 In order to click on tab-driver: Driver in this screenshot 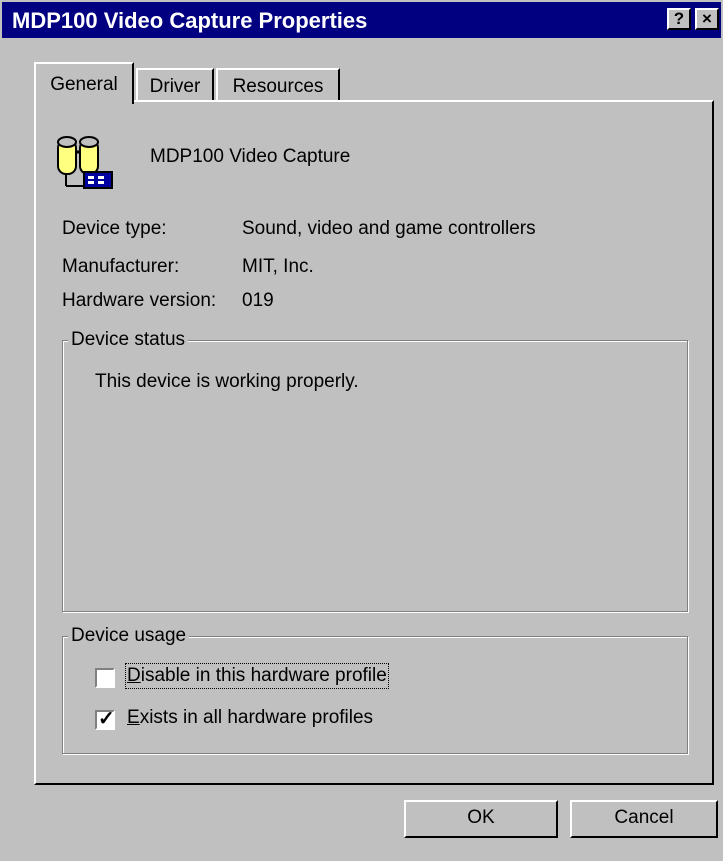, I will do `click(175, 84)`.